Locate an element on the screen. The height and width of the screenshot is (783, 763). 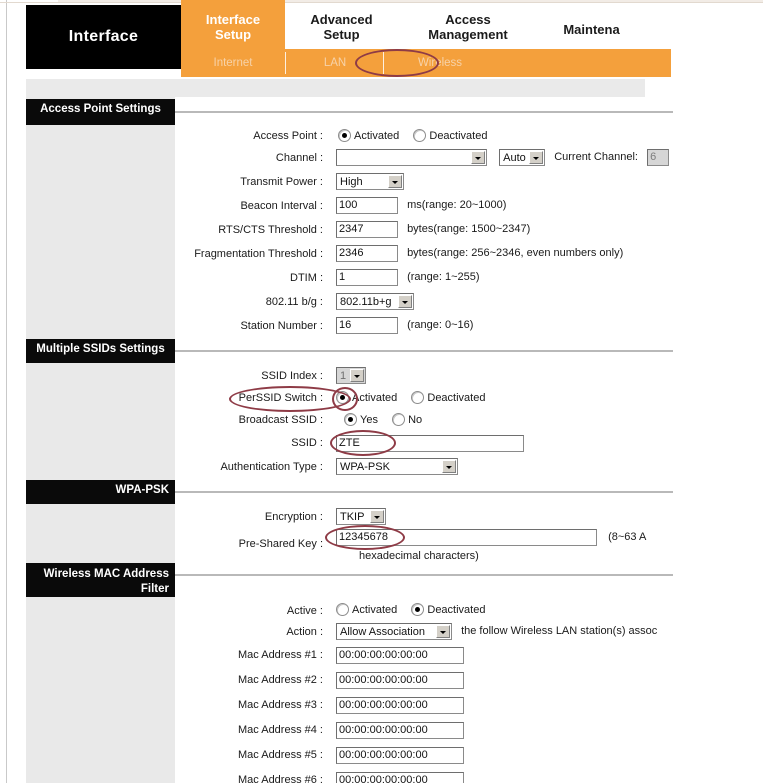
field-encryption: TKIP is located at coordinates (361, 516).